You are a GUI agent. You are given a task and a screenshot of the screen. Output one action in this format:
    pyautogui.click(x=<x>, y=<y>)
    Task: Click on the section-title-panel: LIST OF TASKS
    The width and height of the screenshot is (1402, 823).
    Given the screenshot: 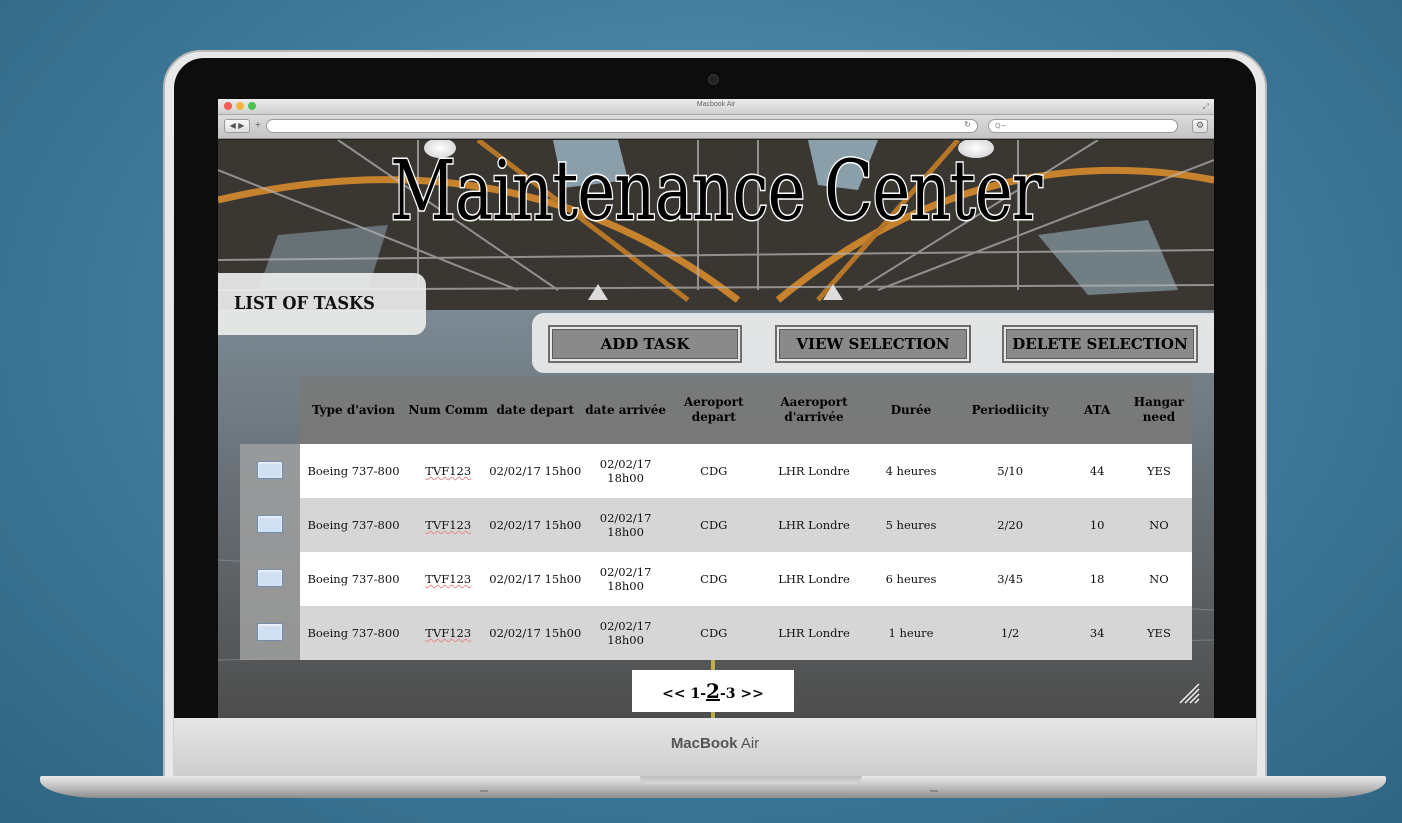 What is the action you would take?
    pyautogui.click(x=322, y=304)
    